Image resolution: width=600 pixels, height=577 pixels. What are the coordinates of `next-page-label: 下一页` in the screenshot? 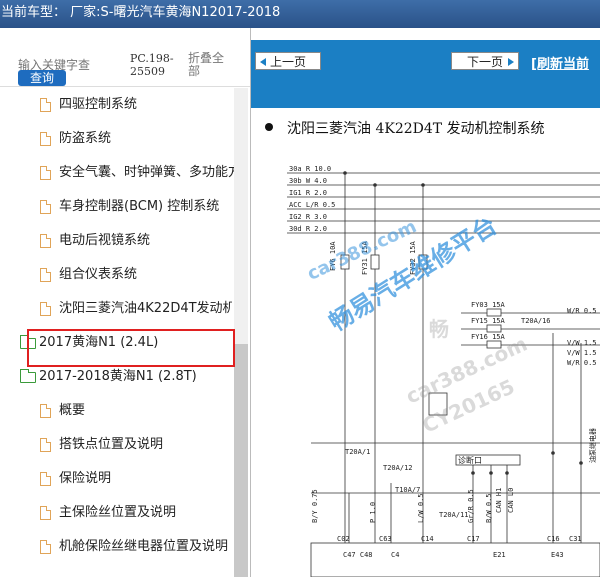 It's located at (484, 62).